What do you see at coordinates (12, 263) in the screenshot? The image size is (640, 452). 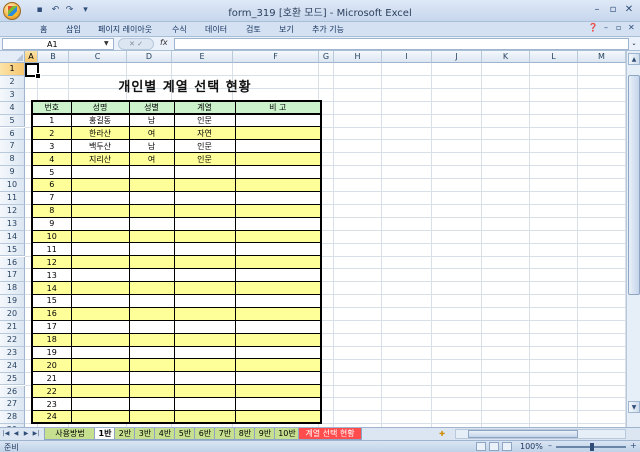 I see `row-header: 16` at bounding box center [12, 263].